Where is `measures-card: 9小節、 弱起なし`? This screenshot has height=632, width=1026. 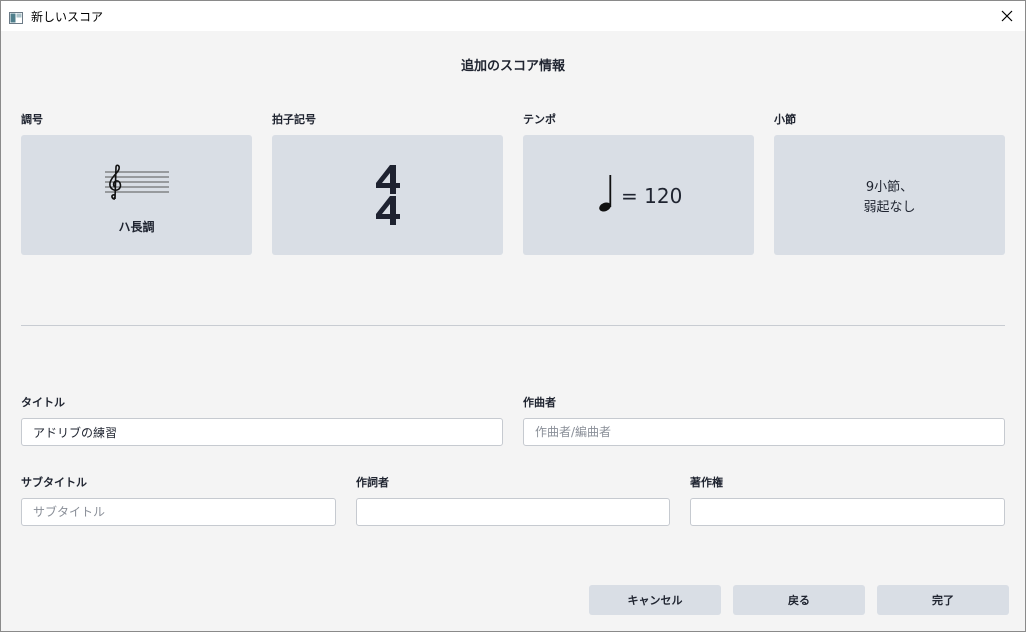 measures-card: 9小節、 弱起なし is located at coordinates (889, 195).